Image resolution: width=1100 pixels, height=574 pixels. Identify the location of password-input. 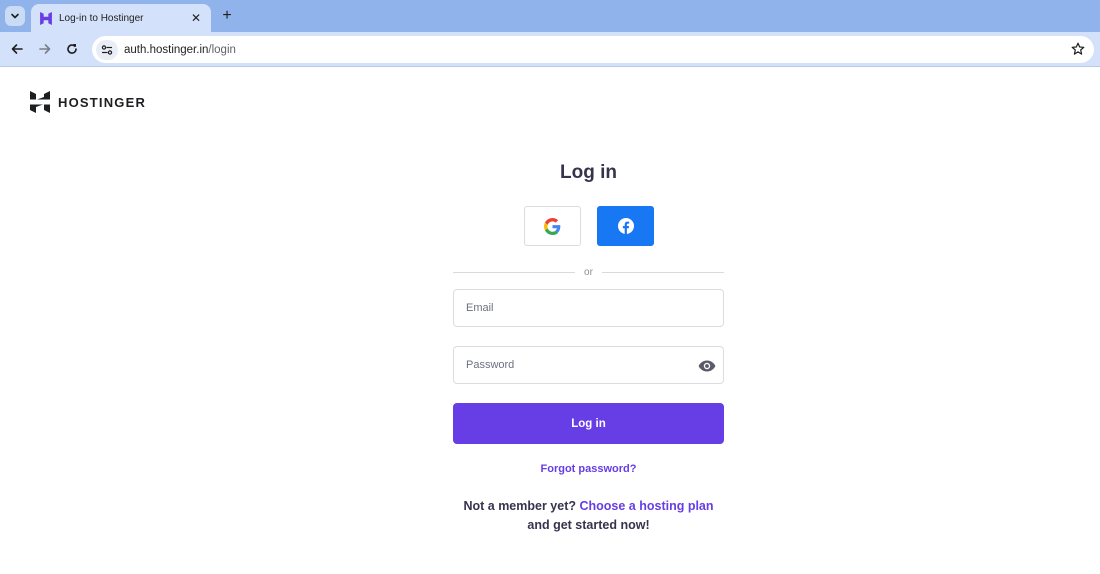
(588, 365).